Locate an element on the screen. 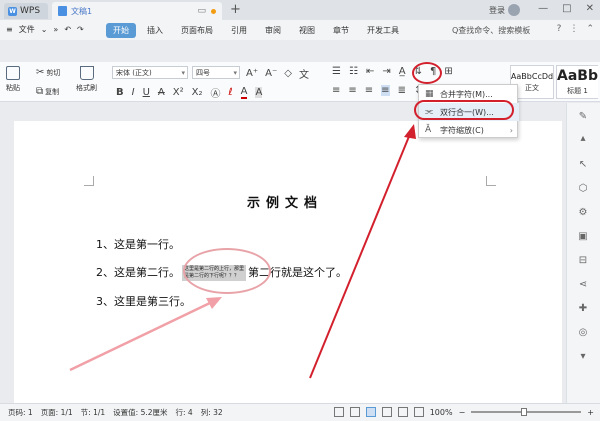  tab-insert: 插入 is located at coordinates (155, 30).